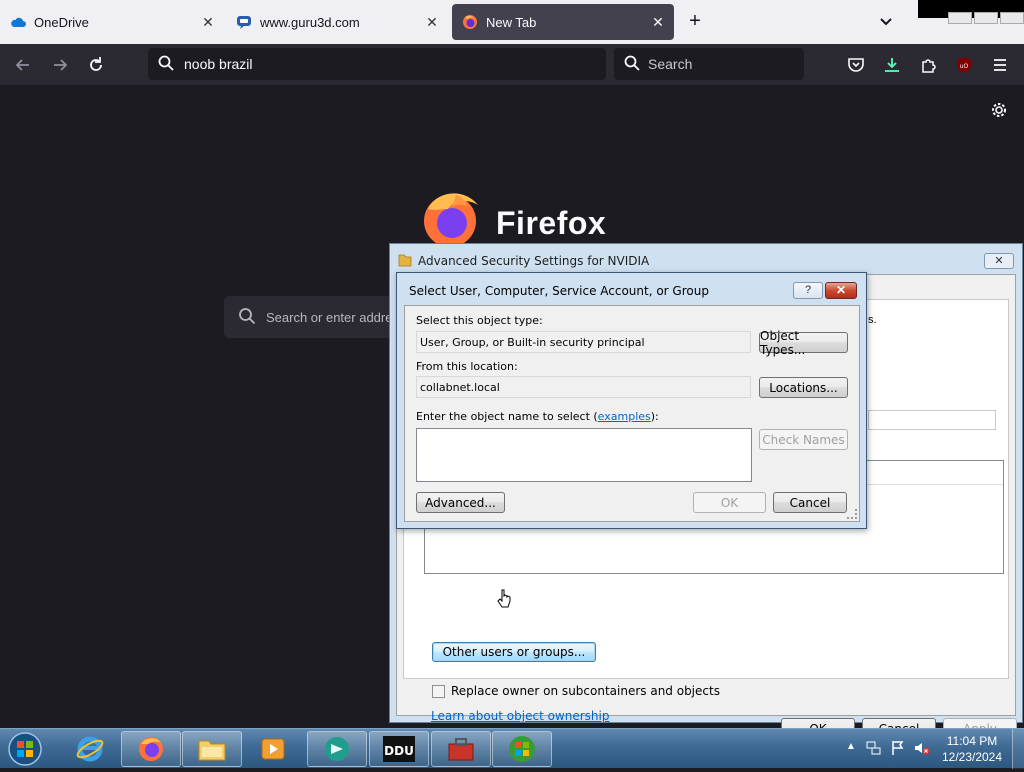 The image size is (1024, 772). What do you see at coordinates (851, 746) in the screenshot?
I see `show-hidden-icons-icon: ▲` at bounding box center [851, 746].